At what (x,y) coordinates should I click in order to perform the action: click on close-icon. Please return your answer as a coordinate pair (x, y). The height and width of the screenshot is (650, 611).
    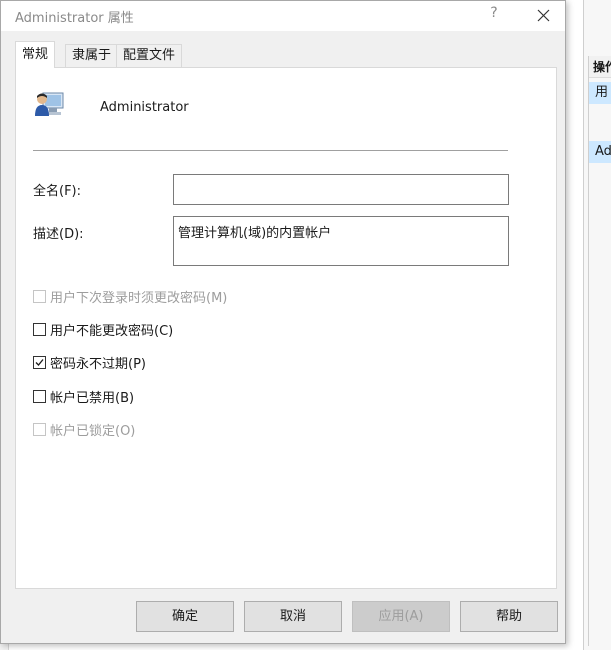
    Looking at the image, I should click on (543, 15).